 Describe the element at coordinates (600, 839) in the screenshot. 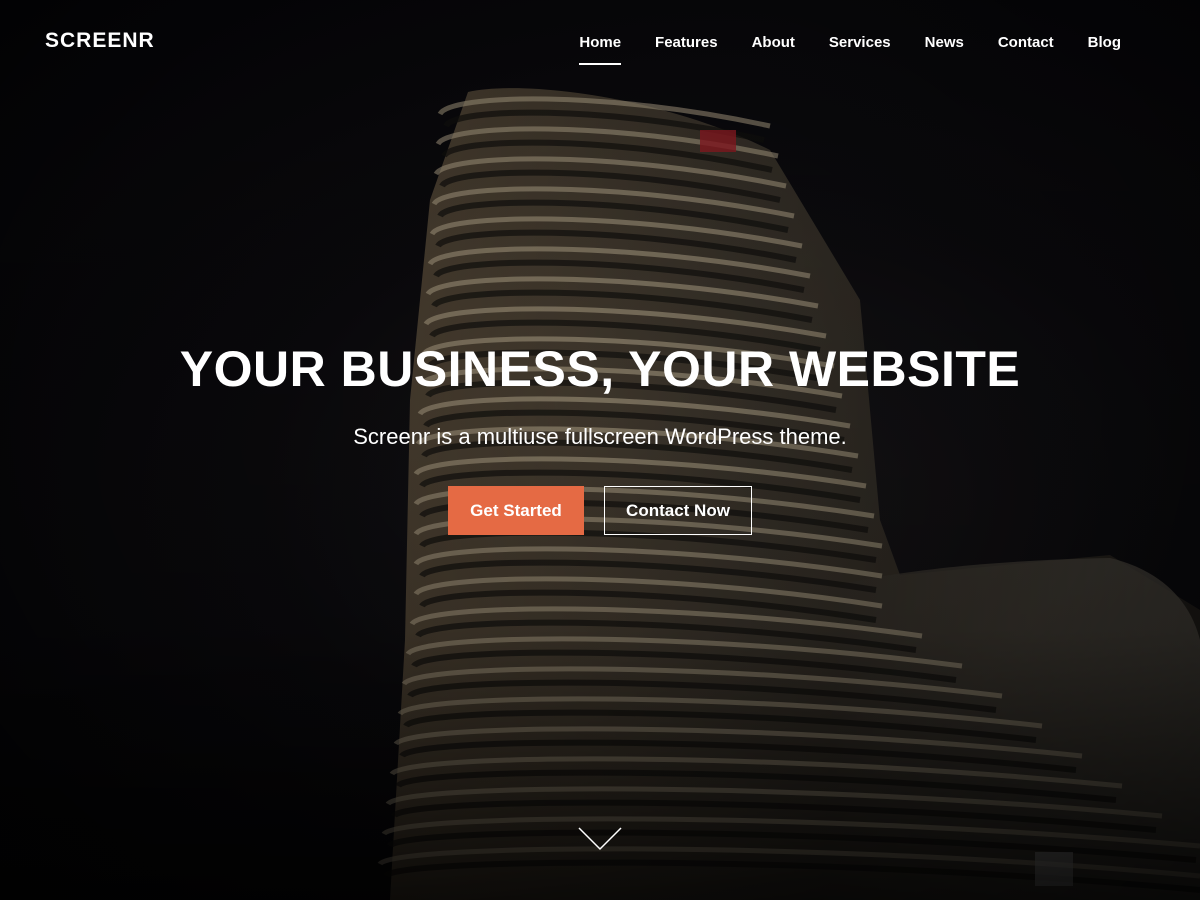

I see `chevron-down-icon` at that location.